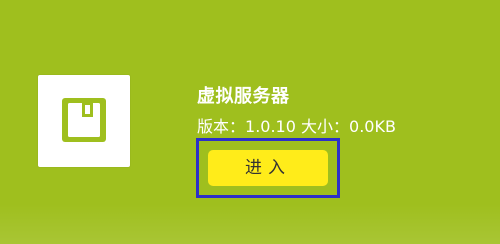  What do you see at coordinates (325, 126) in the screenshot?
I see `size-label: 大小：` at bounding box center [325, 126].